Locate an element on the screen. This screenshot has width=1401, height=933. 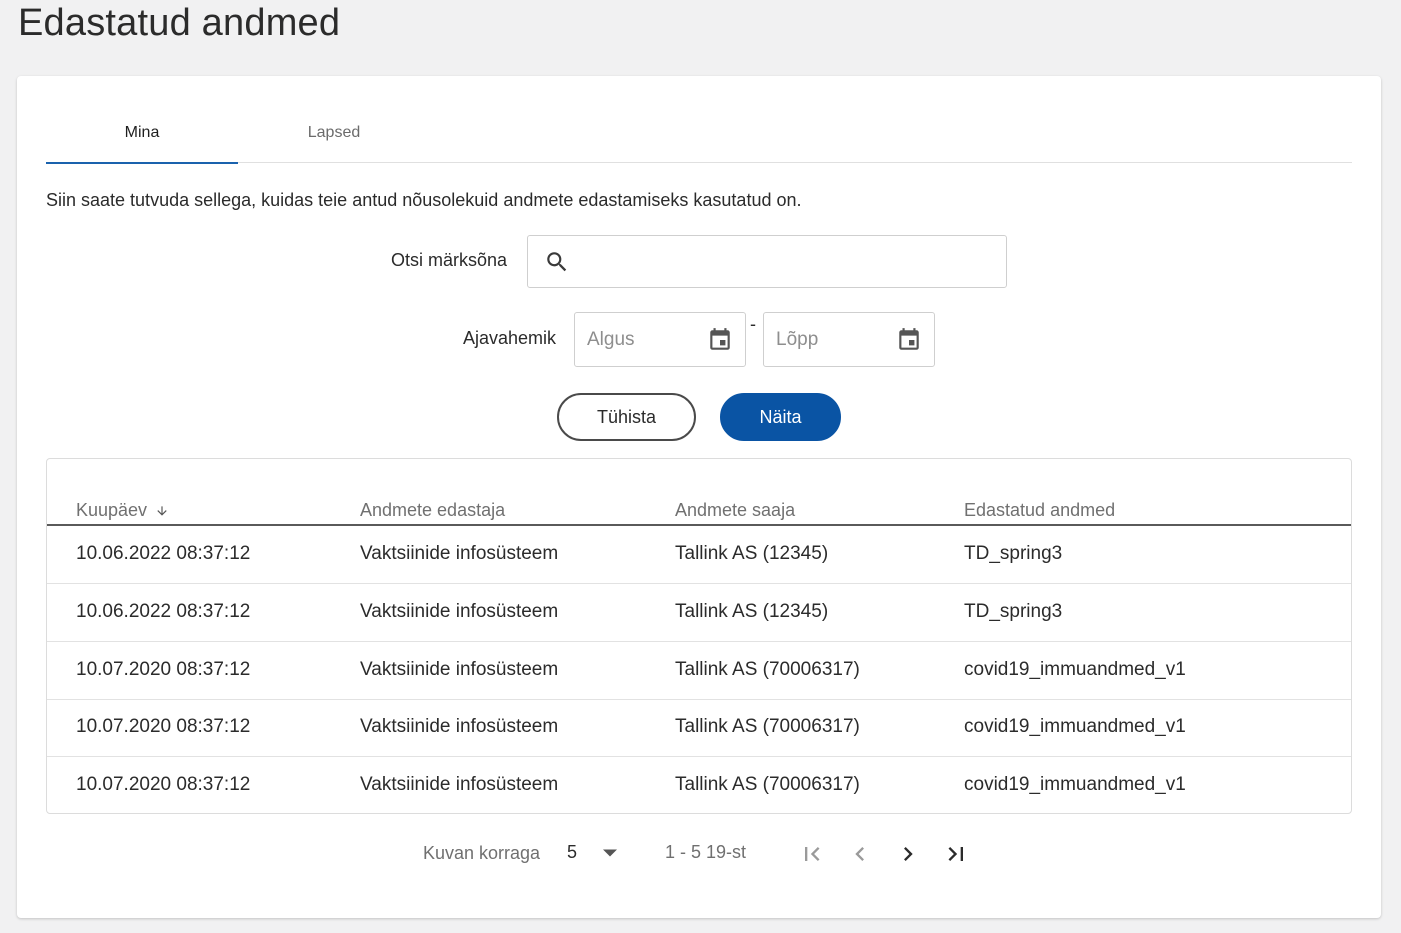
arrow-down-icon is located at coordinates (162, 510).